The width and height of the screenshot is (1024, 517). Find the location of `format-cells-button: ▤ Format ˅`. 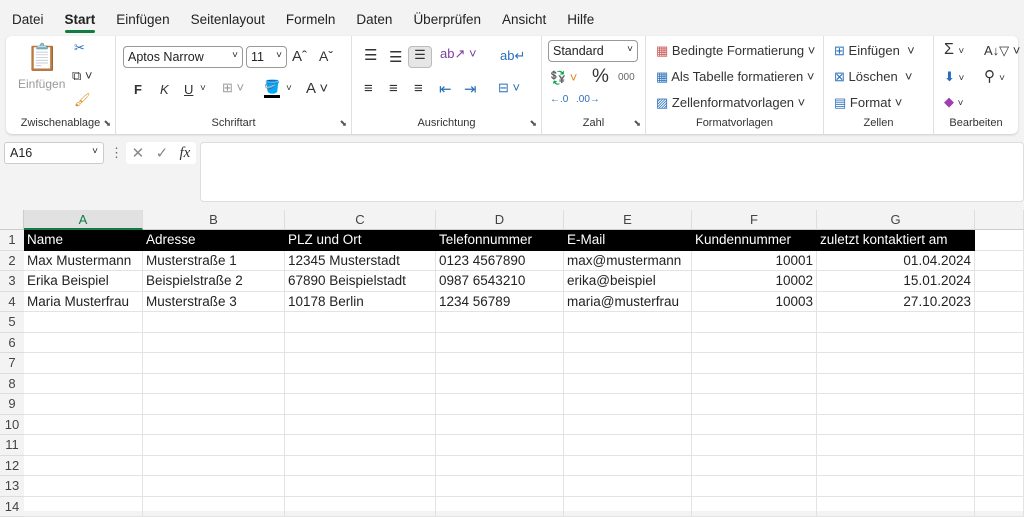

format-cells-button: ▤ Format ˅ is located at coordinates (868, 103).